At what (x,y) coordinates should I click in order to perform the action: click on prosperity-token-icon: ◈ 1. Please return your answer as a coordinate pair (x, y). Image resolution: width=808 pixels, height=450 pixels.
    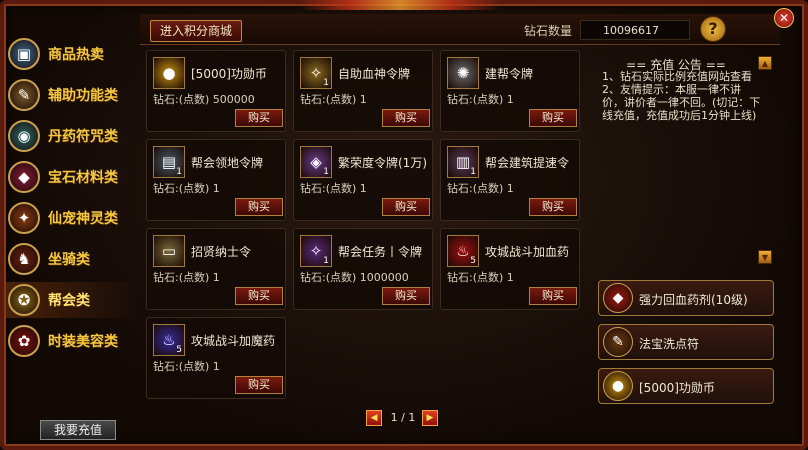
    Looking at the image, I should click on (316, 162).